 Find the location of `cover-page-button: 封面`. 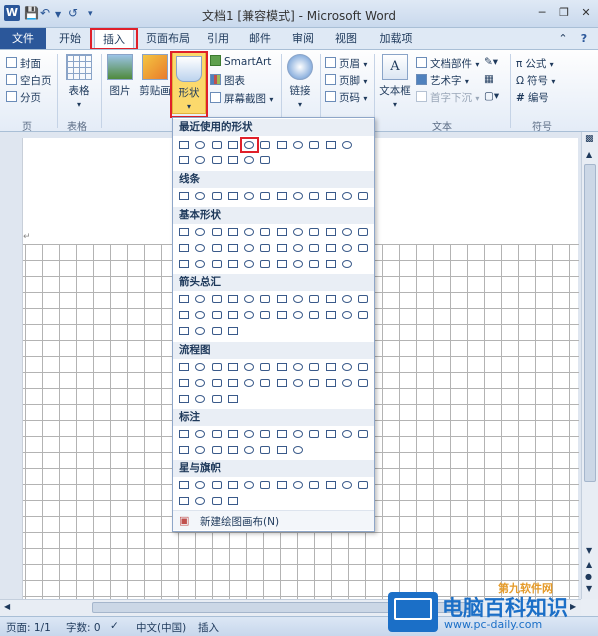

cover-page-button: 封面 is located at coordinates (23, 63).